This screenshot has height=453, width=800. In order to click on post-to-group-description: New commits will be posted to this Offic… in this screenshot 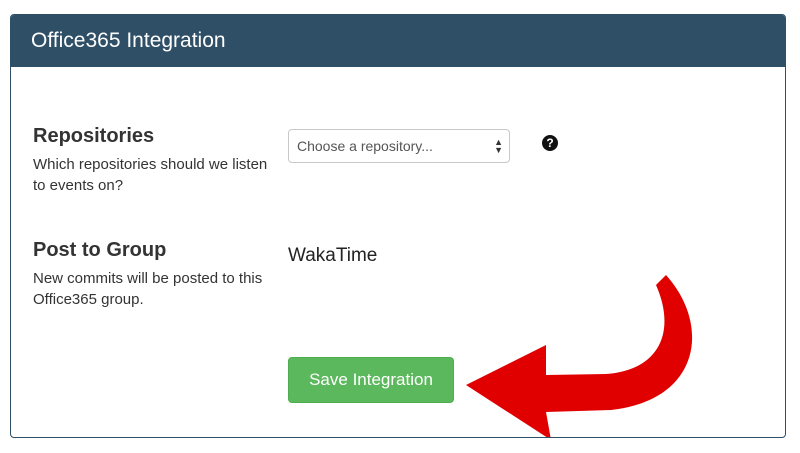, I will do `click(148, 289)`.